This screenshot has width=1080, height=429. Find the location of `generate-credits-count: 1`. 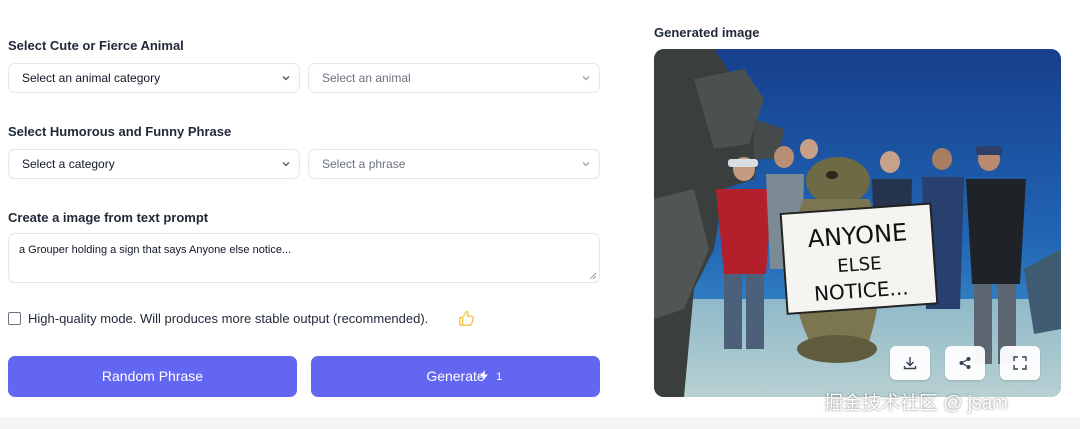

generate-credits-count: 1 is located at coordinates (499, 377).